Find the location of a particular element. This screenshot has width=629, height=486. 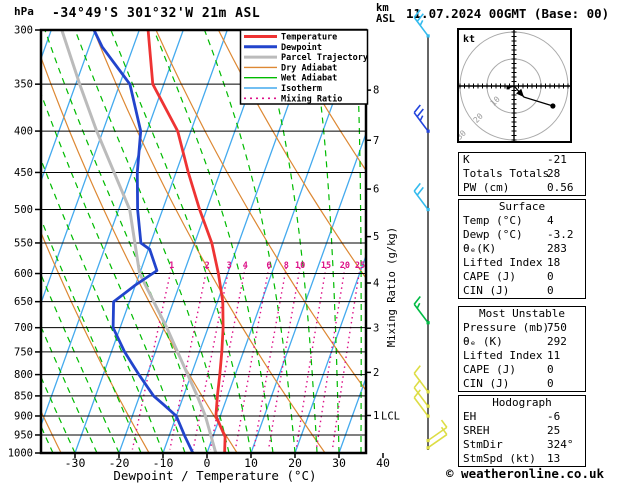

pressure-tick-label: 650 is located at coordinates (23, 302).